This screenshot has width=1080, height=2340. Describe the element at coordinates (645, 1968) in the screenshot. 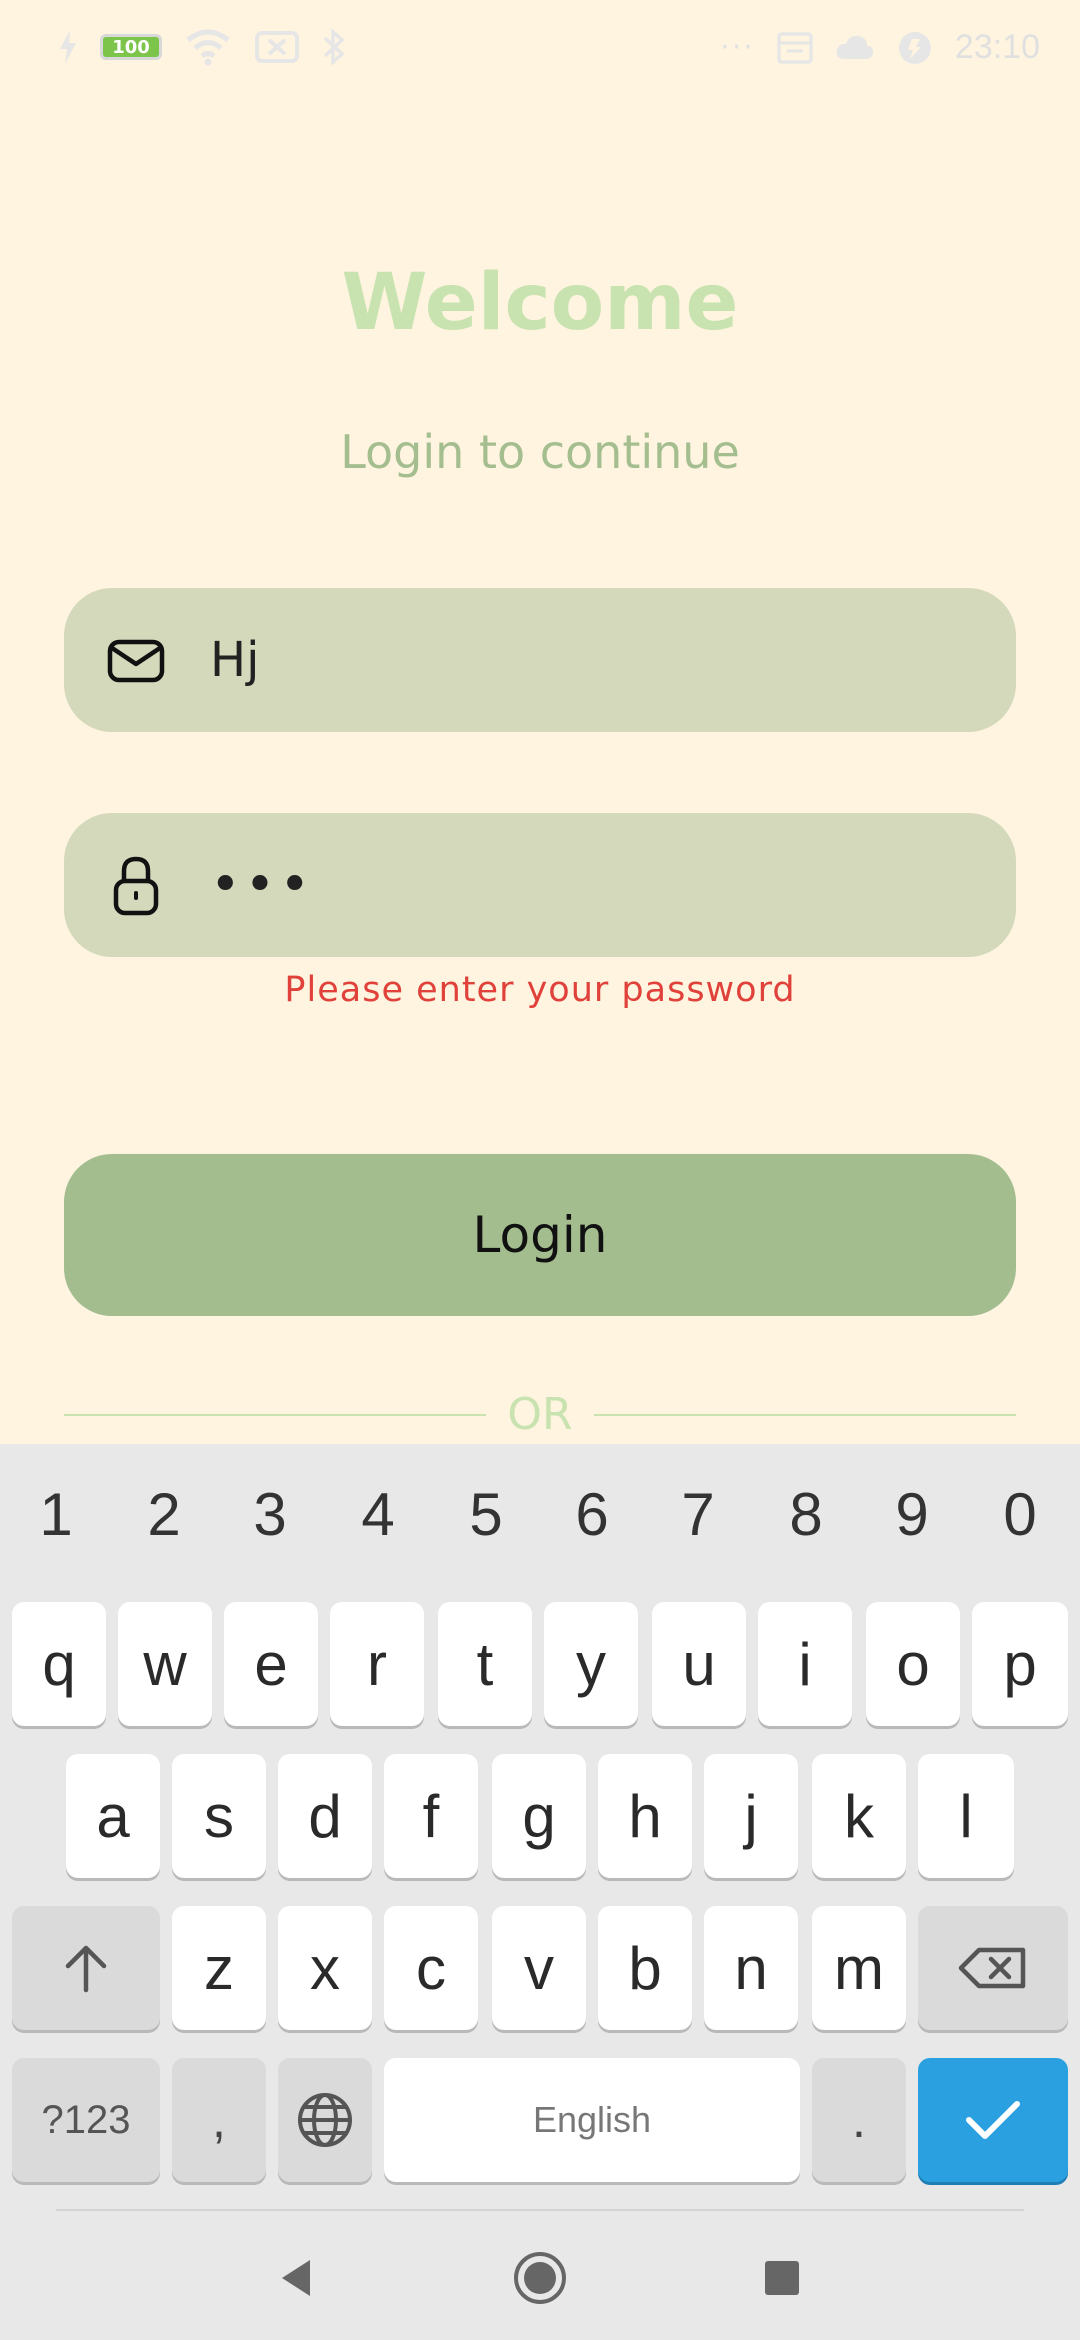

I see `key-b: b` at that location.